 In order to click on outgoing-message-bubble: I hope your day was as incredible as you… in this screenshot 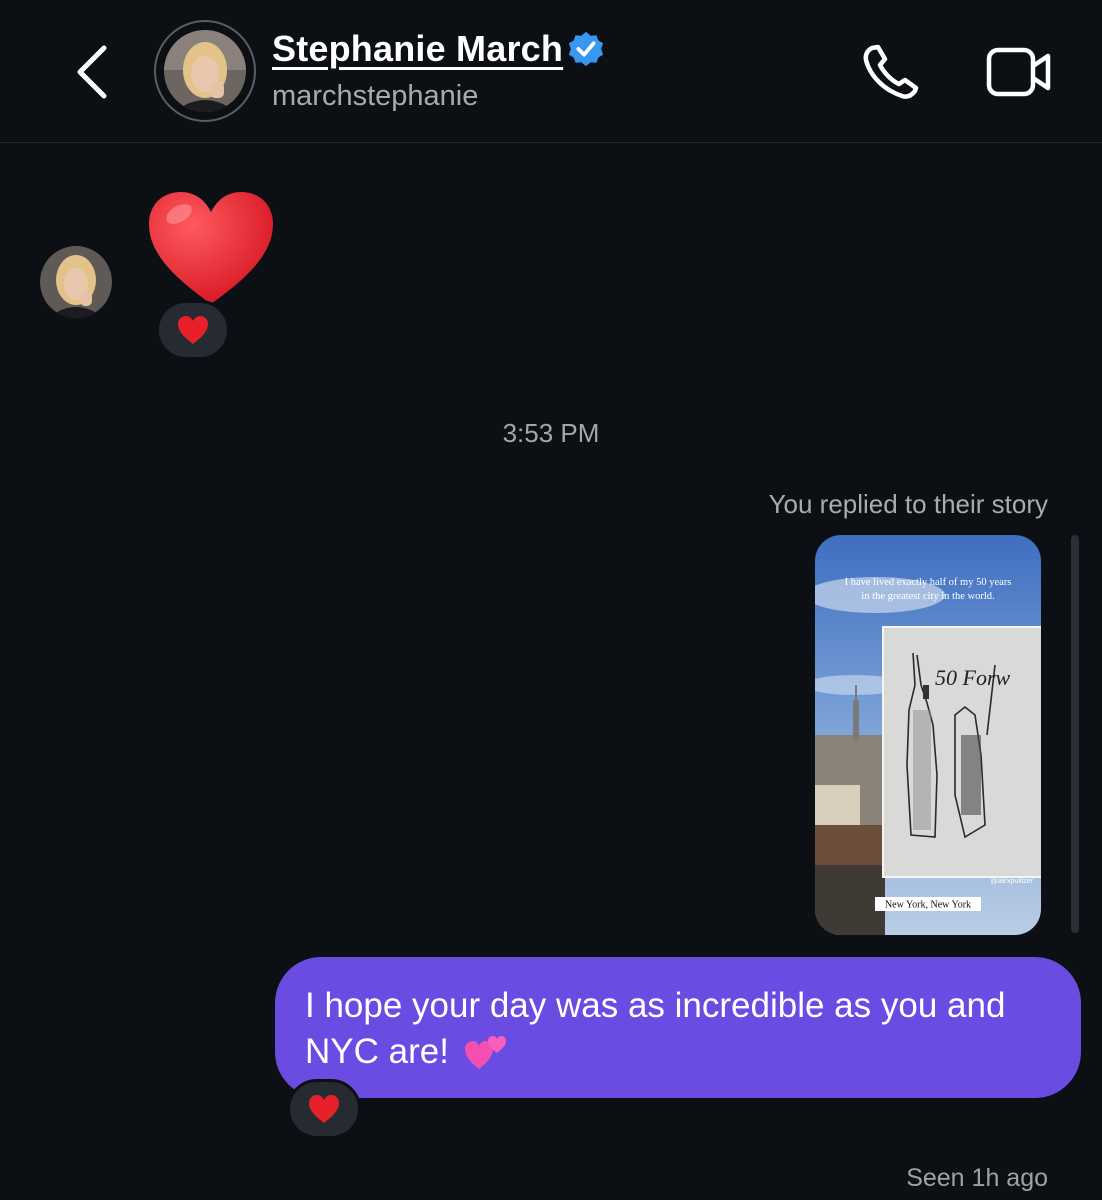, I will do `click(678, 1027)`.